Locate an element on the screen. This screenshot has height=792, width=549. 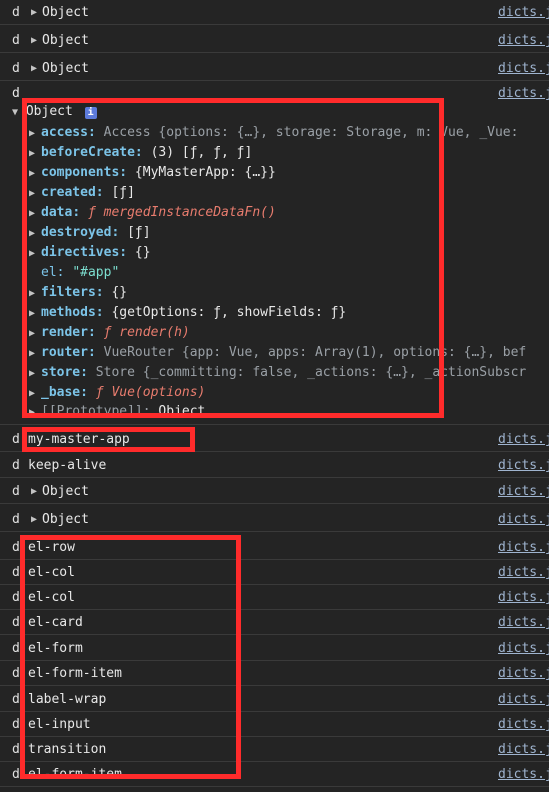
object-header: ▼ Object i is located at coordinates (54, 111).